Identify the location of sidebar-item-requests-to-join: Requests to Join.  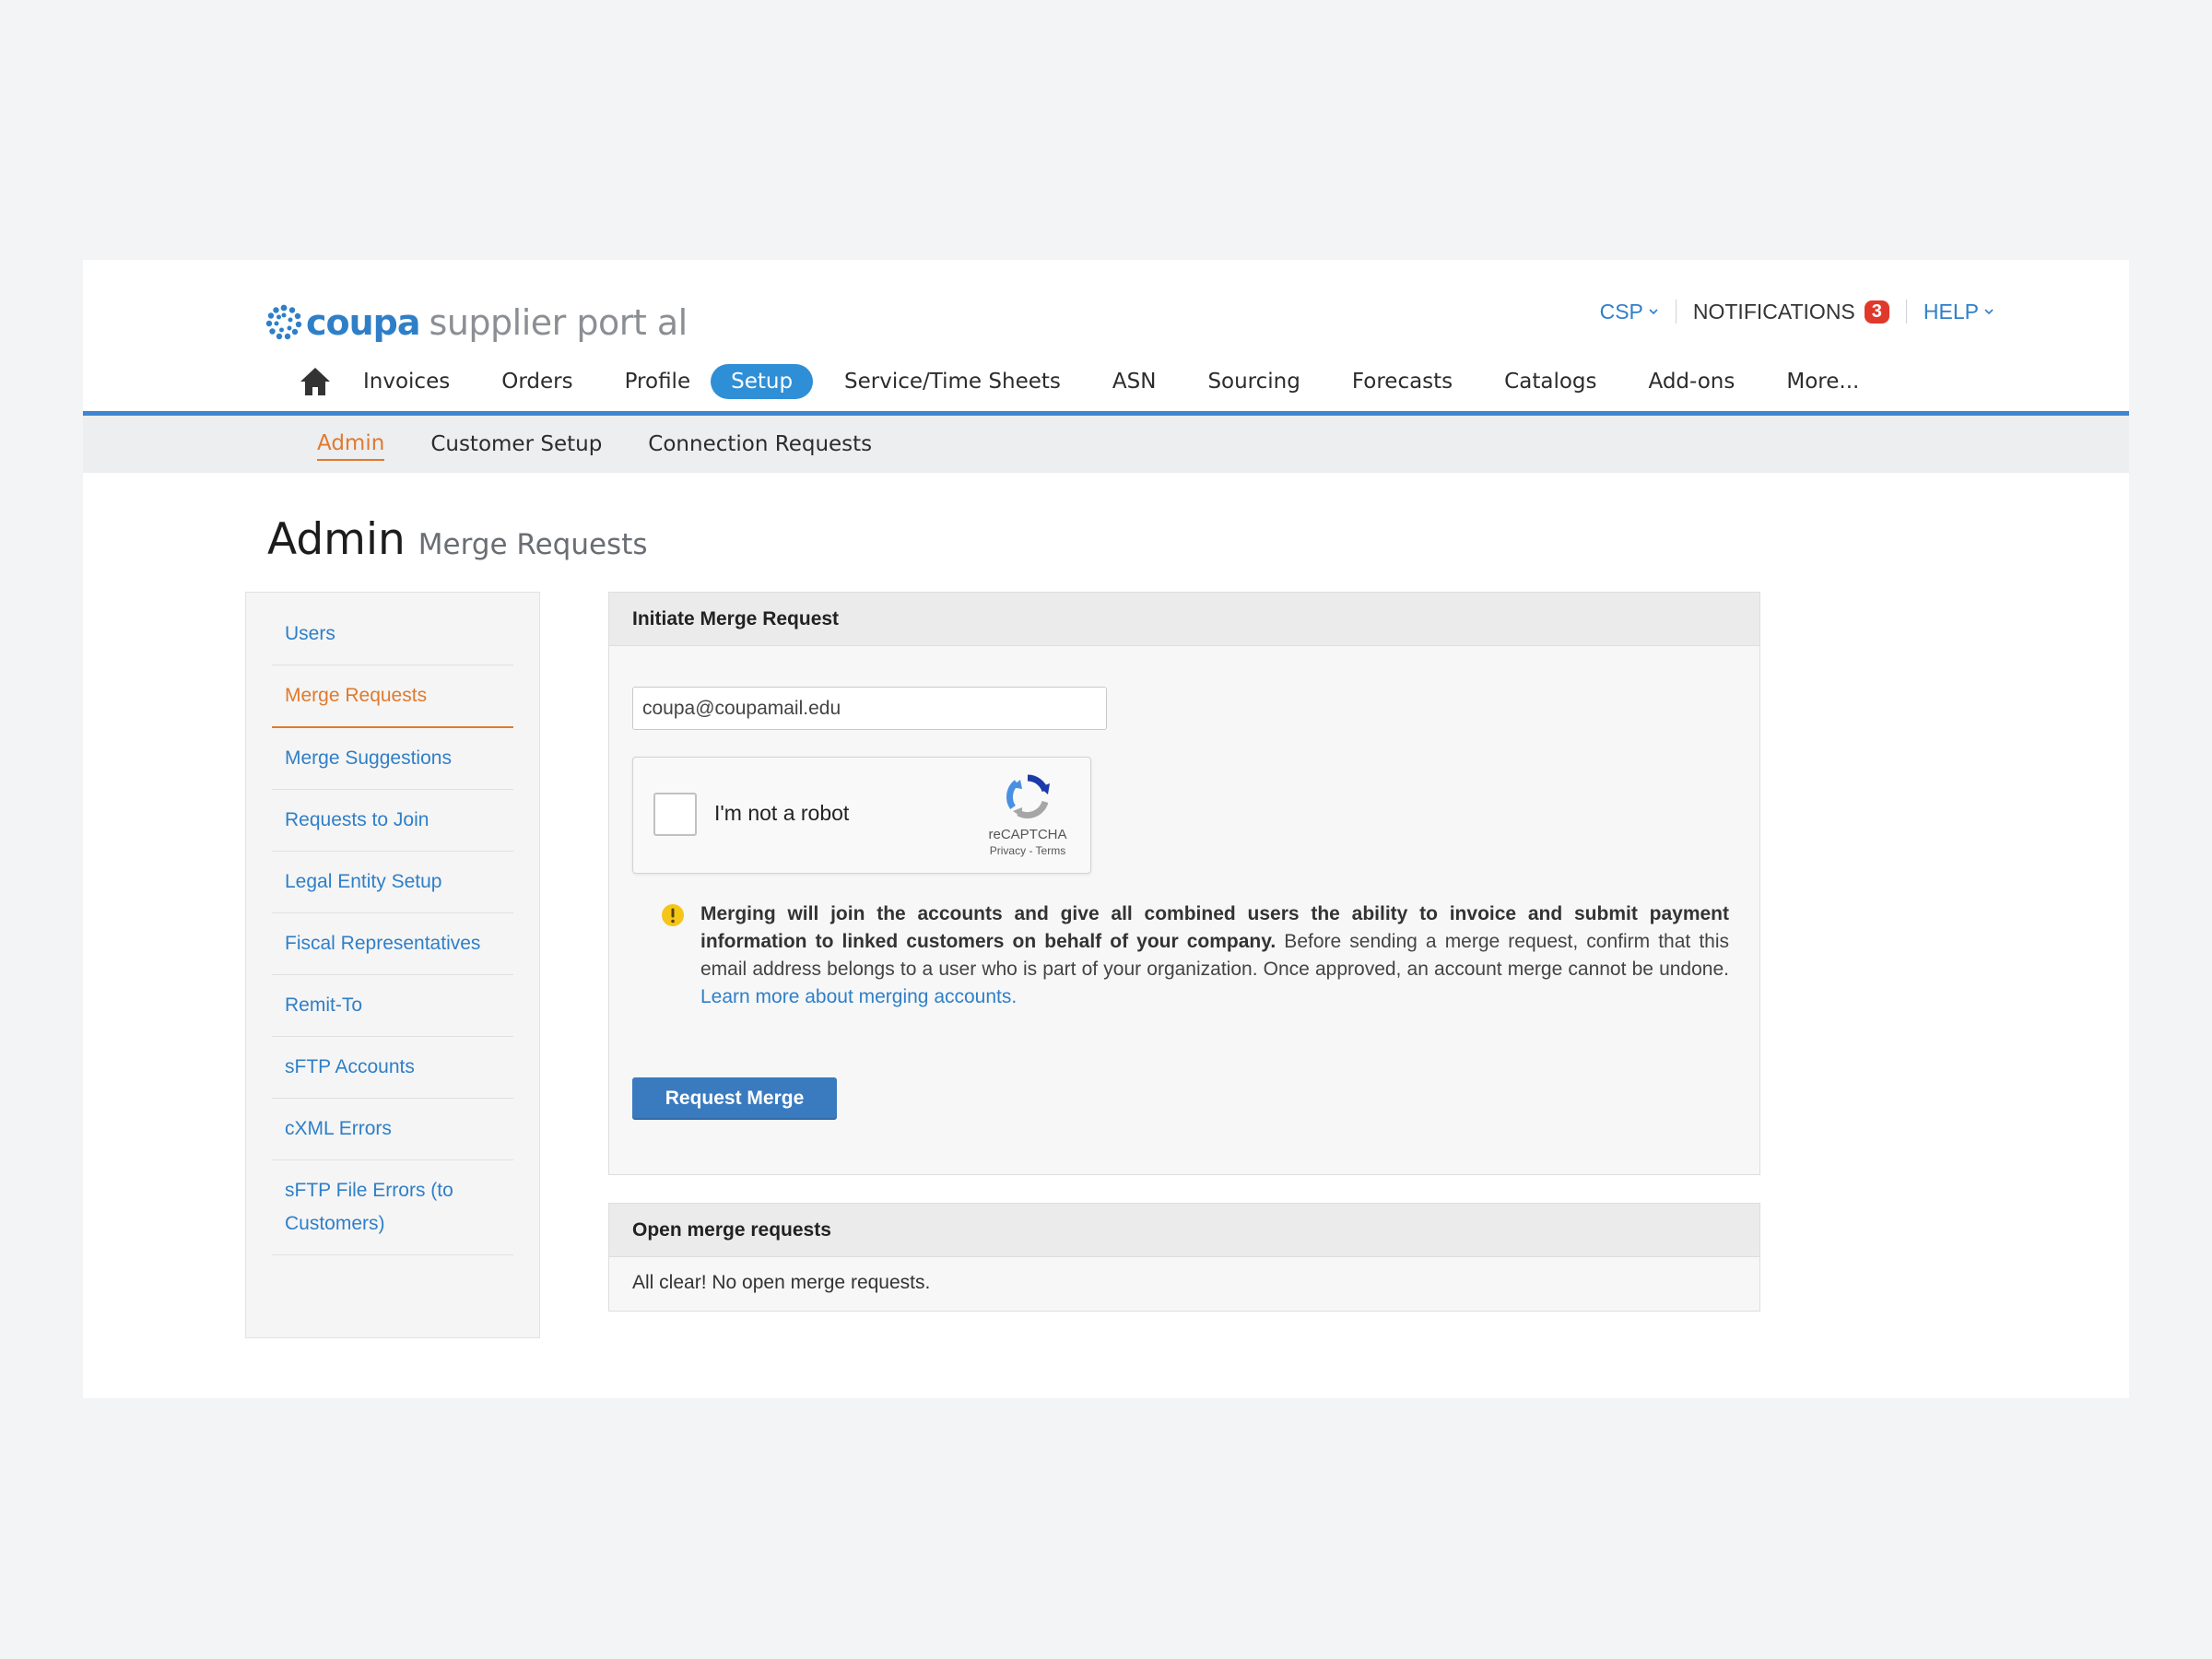
(392, 821).